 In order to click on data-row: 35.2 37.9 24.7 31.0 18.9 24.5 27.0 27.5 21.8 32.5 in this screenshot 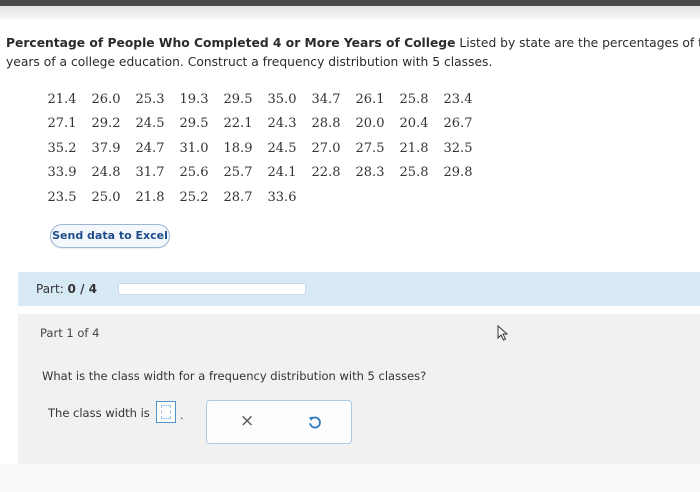, I will do `click(260, 148)`.